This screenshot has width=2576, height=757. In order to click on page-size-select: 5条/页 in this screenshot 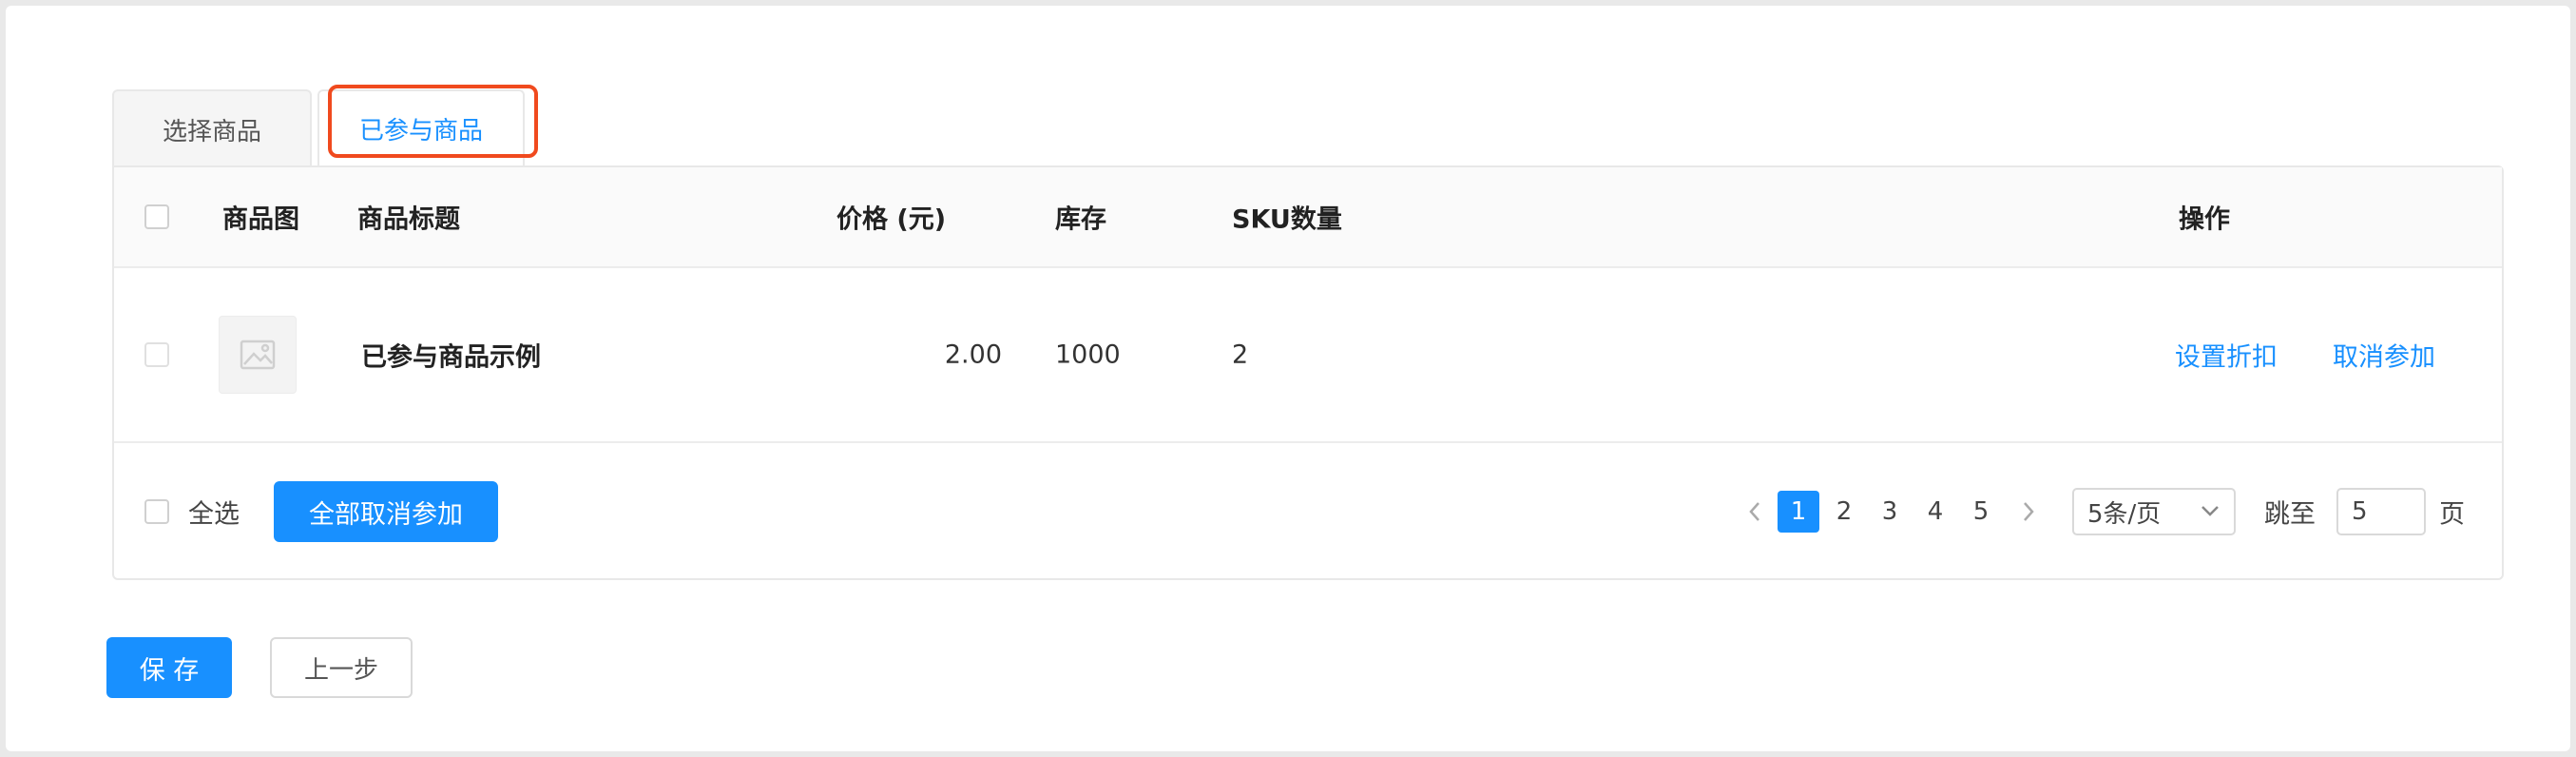, I will do `click(2154, 511)`.